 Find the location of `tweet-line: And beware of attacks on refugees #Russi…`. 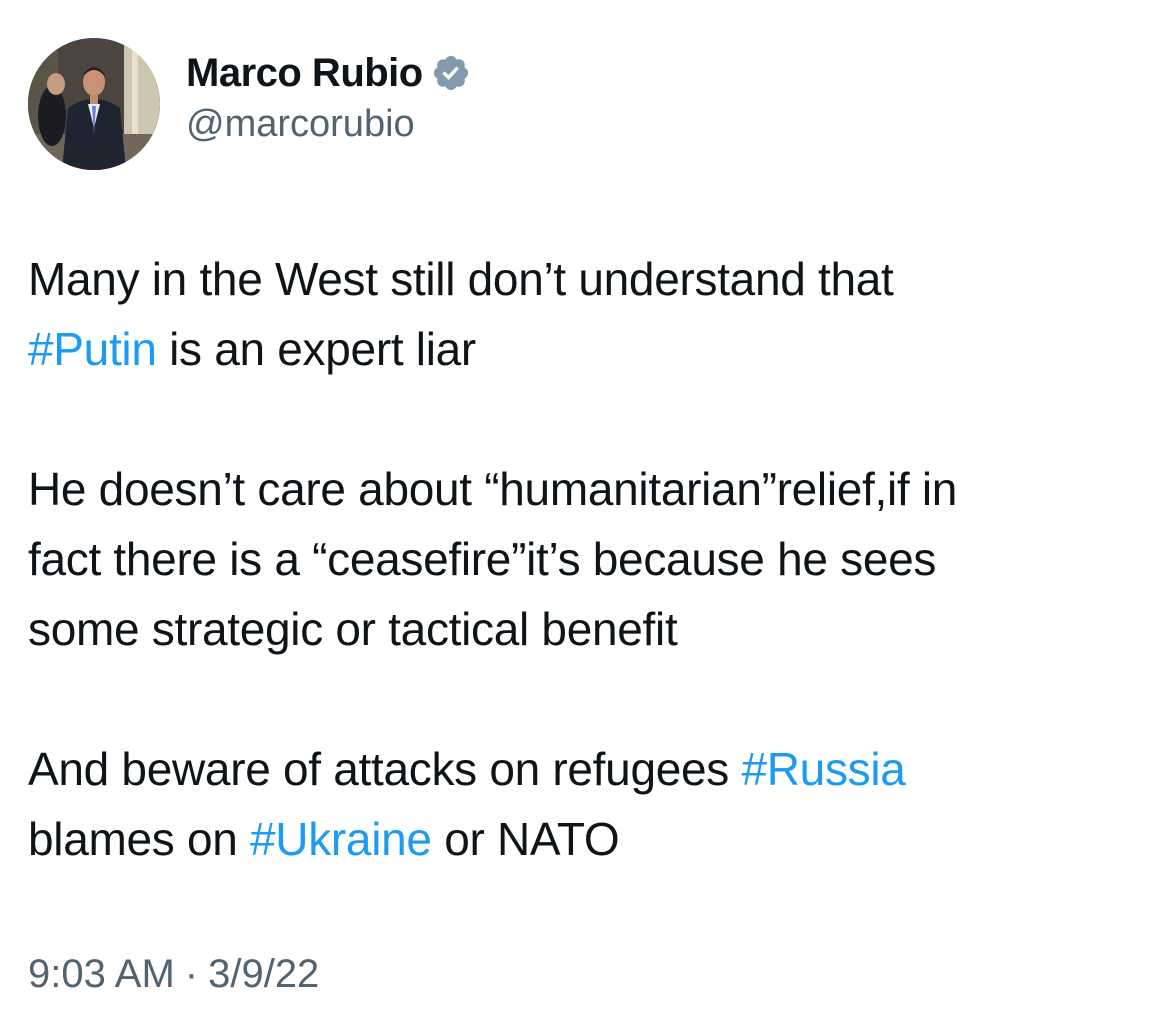

tweet-line: And beware of attacks on refugees #Russi… is located at coordinates (588, 769).